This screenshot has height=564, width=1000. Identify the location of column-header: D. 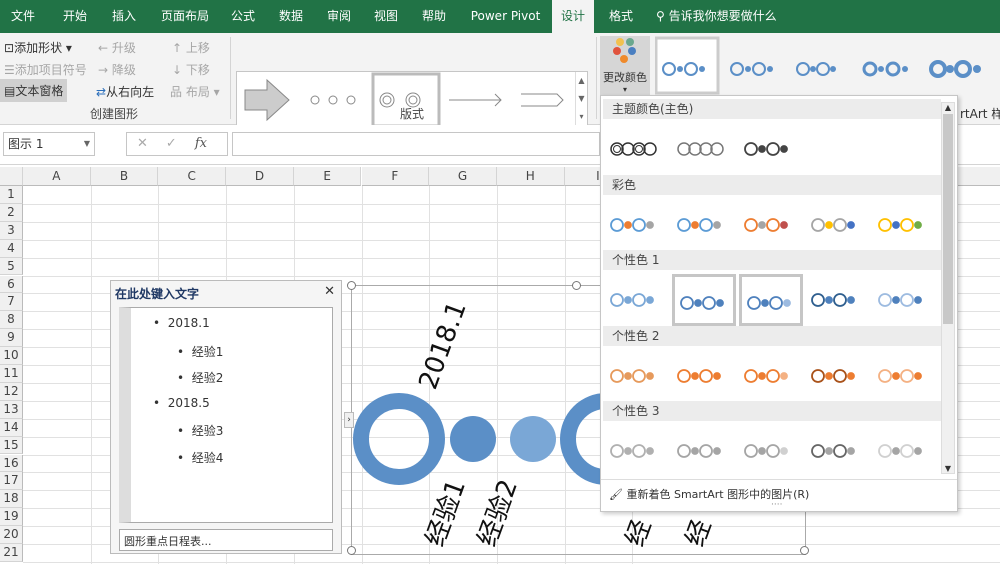
(260, 176).